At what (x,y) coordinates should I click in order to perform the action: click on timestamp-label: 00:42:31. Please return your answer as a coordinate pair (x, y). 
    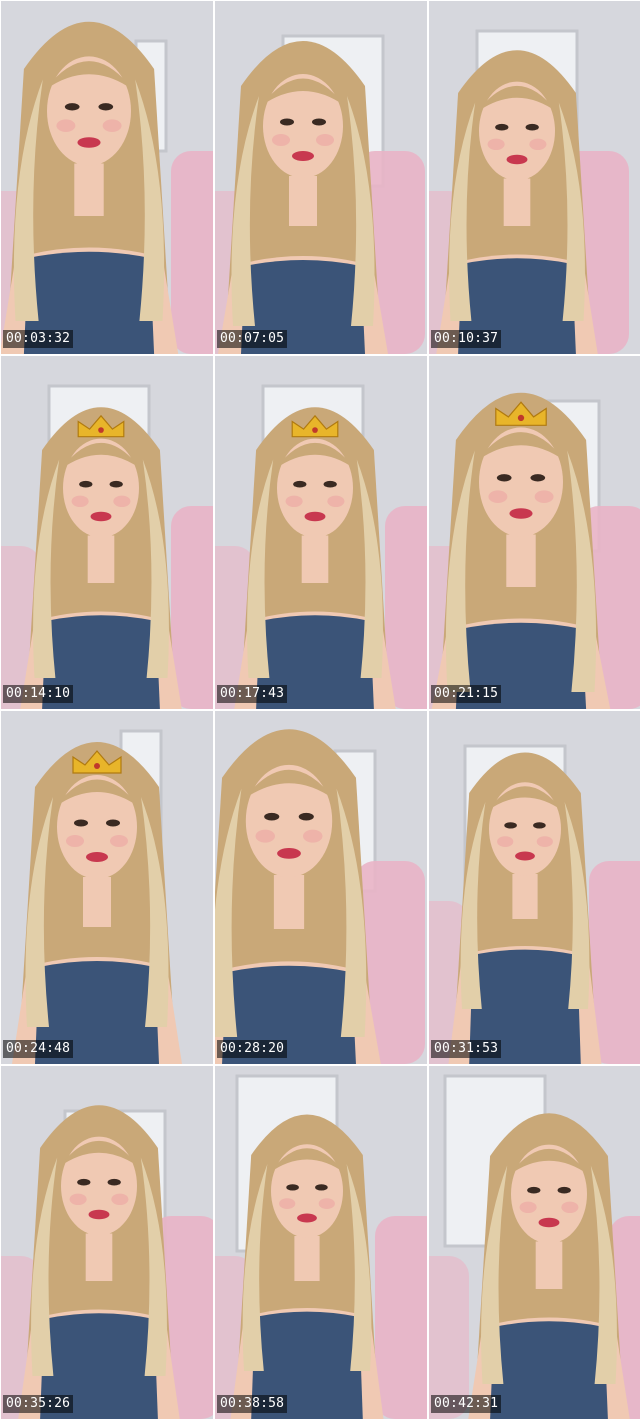
    Looking at the image, I should click on (466, 1404).